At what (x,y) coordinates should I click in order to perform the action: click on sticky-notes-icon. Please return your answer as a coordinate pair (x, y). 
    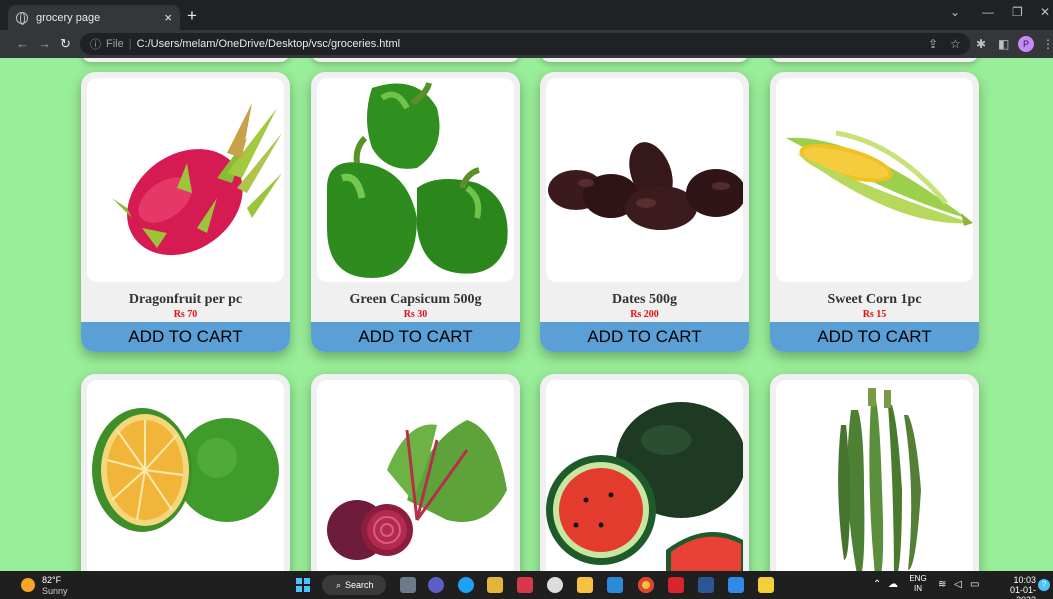
    Looking at the image, I should click on (766, 585).